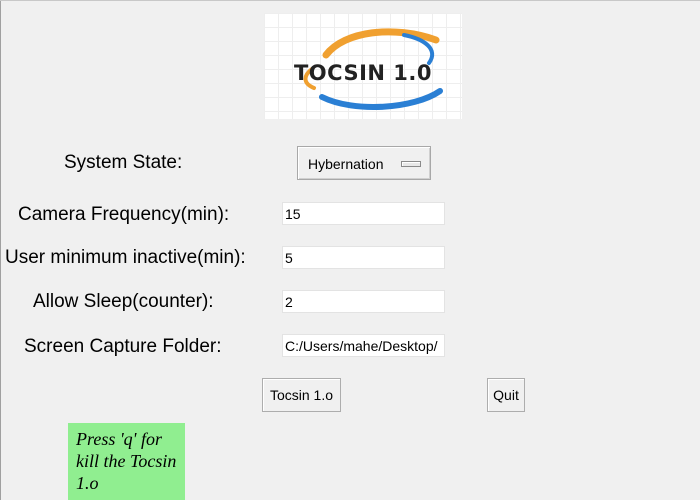 The height and width of the screenshot is (500, 700). I want to click on camera-frequency-label: Camera Frequency(min):, so click(124, 214).